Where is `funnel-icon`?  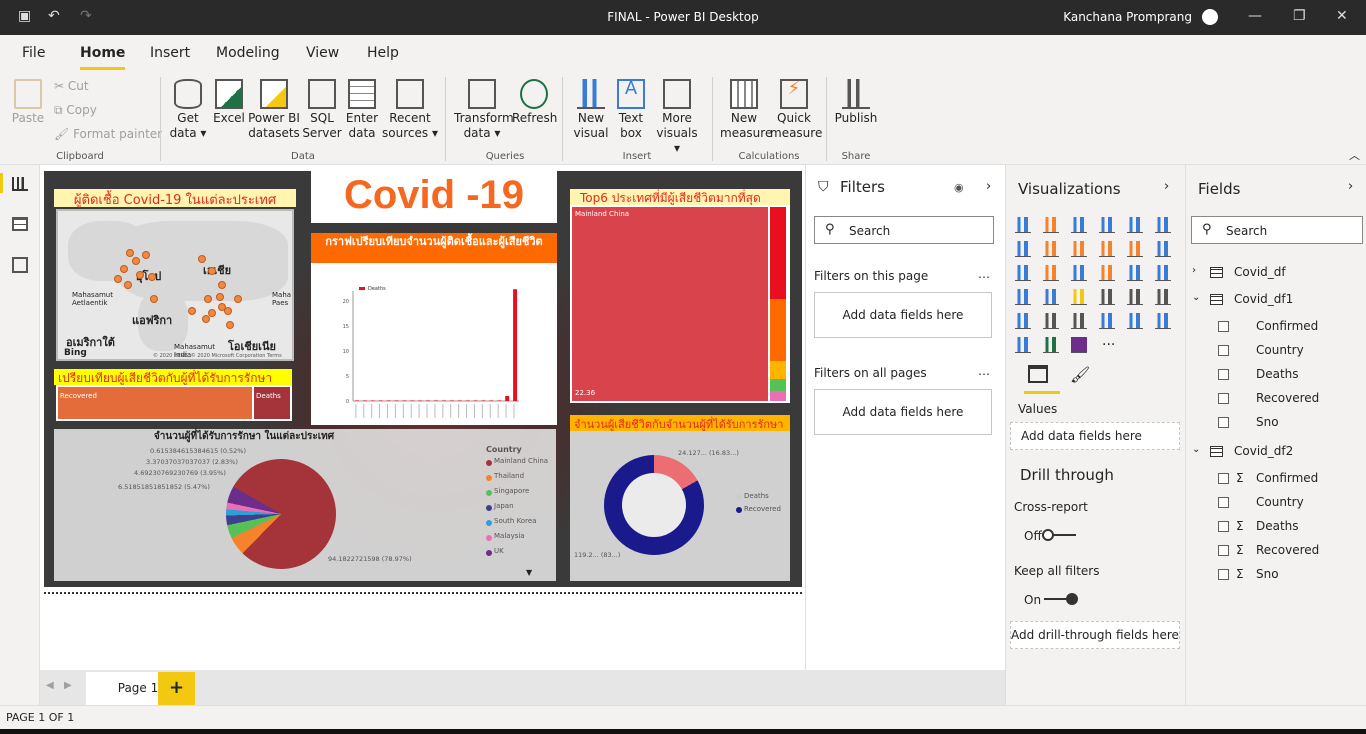
funnel-icon is located at coordinates (1051, 273).